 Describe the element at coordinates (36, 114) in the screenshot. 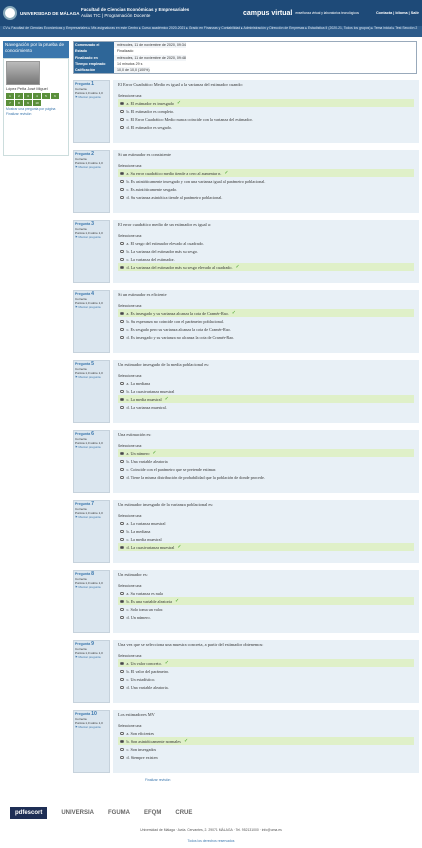

I see `finish-review-link: Finalizar revisión` at that location.